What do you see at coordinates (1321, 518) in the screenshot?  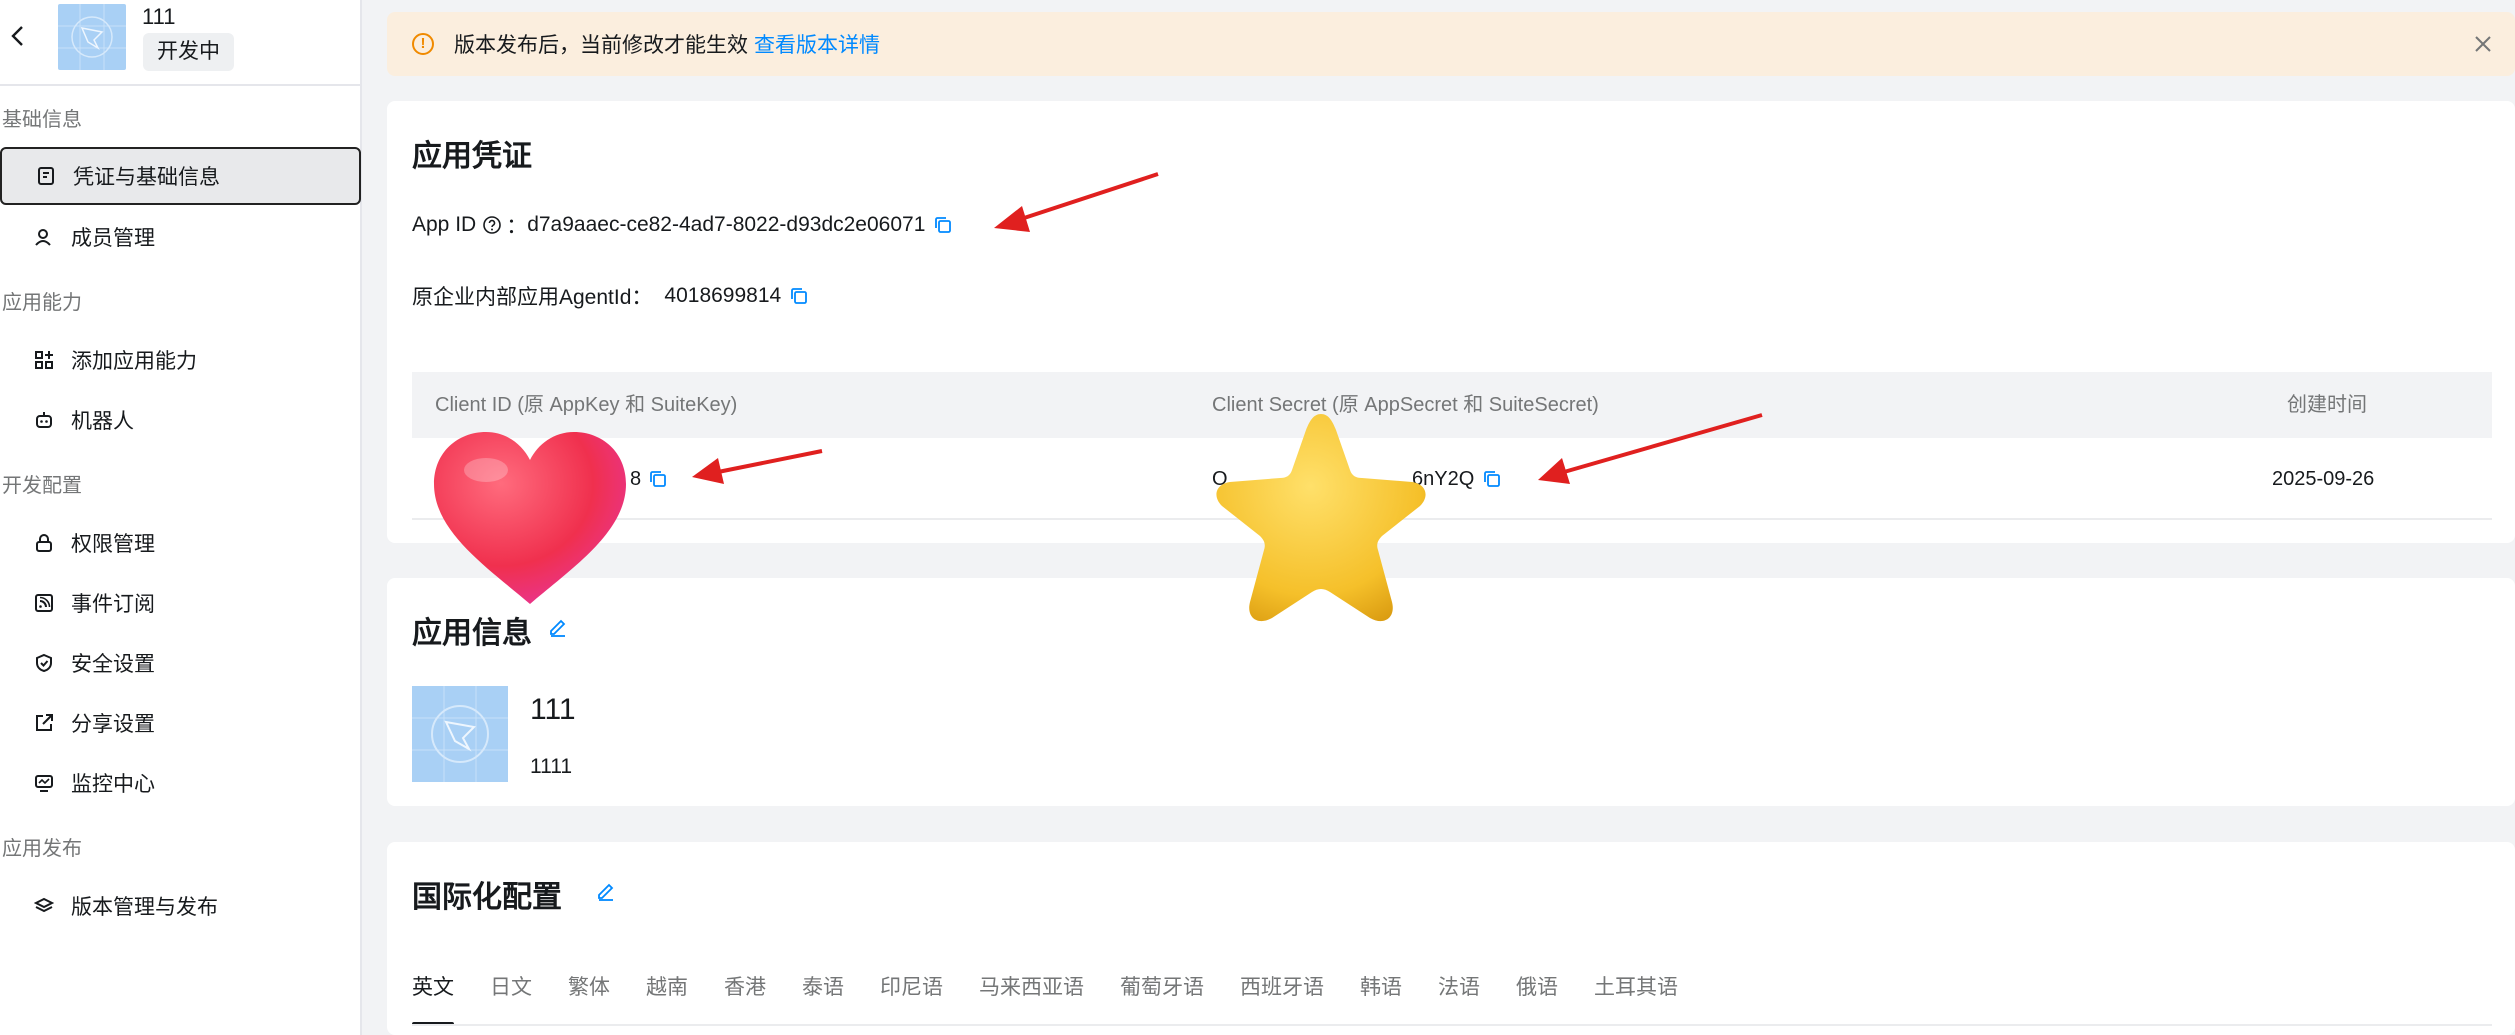 I see `star-sticker-icon` at bounding box center [1321, 518].